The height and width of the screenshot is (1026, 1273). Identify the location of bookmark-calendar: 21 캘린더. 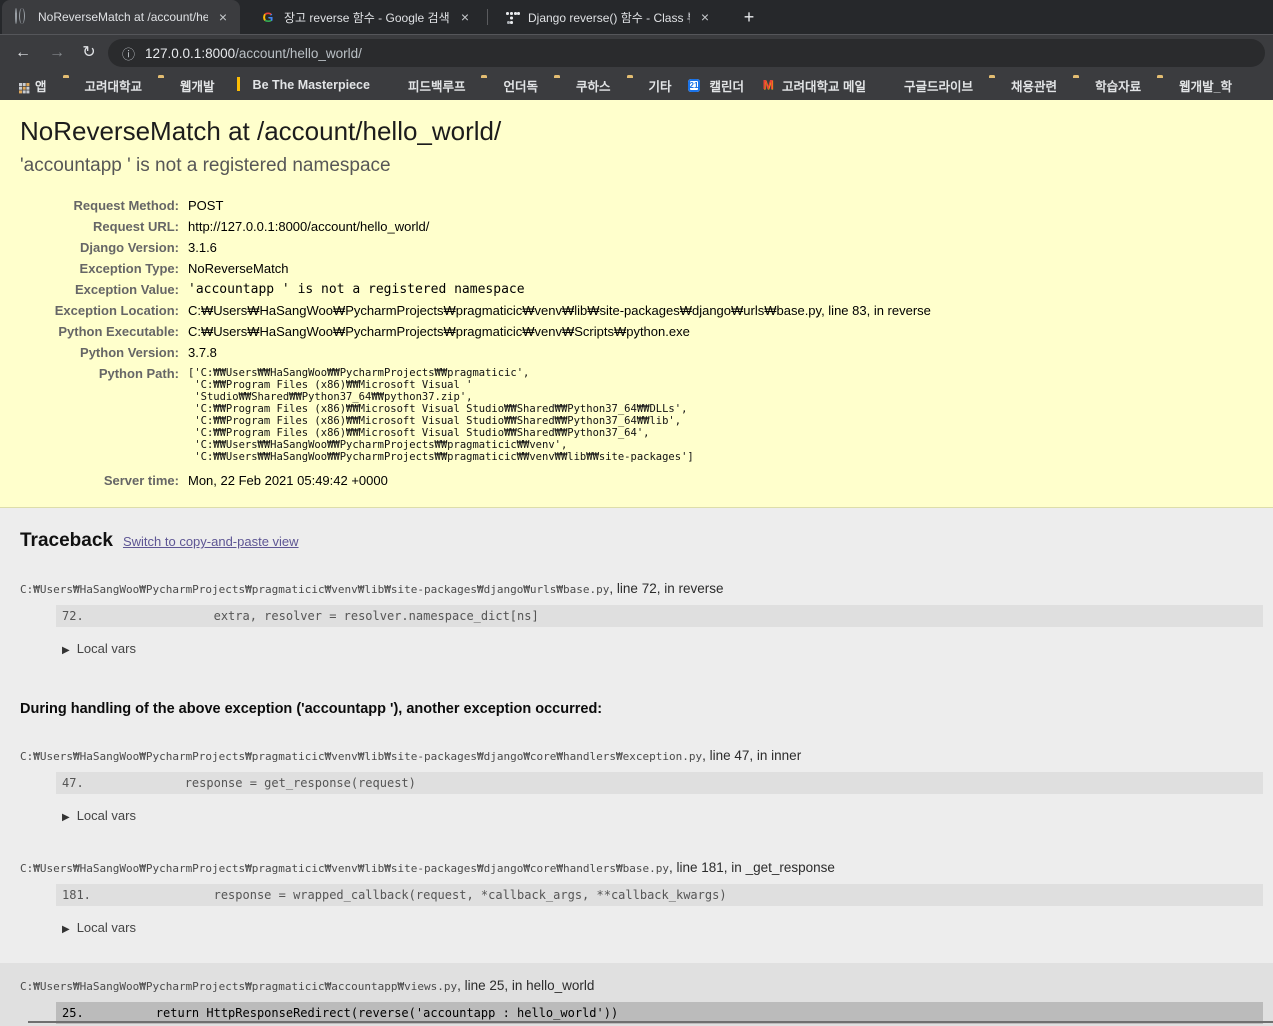
(716, 85).